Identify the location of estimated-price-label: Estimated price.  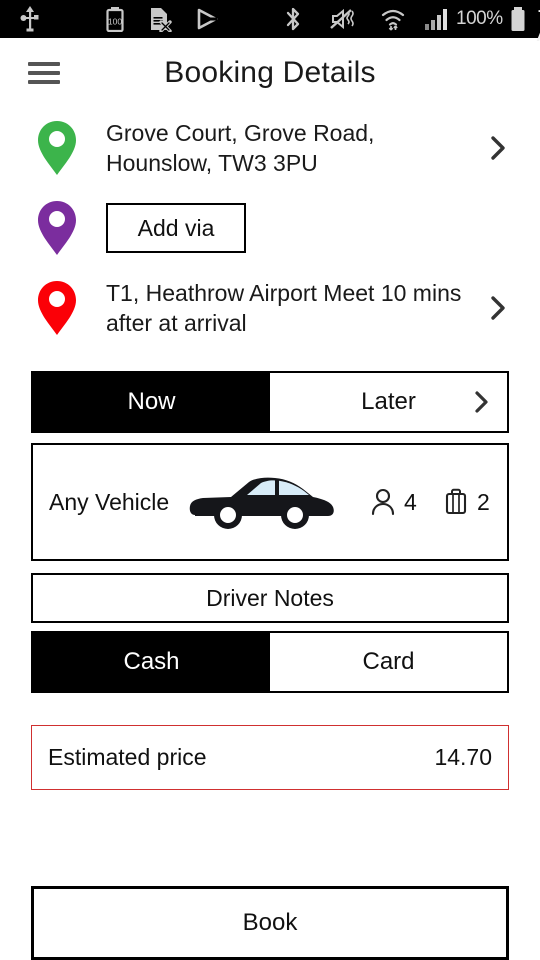
(127, 757).